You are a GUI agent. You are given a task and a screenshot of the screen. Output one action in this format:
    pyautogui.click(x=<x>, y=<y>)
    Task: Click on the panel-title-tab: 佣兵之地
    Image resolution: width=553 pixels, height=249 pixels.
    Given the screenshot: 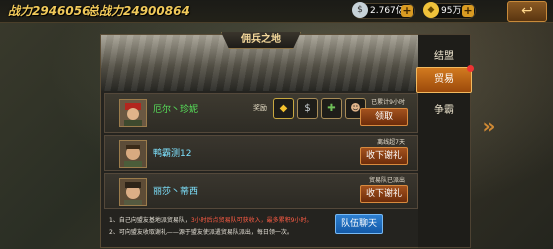 What is the action you would take?
    pyautogui.click(x=261, y=40)
    